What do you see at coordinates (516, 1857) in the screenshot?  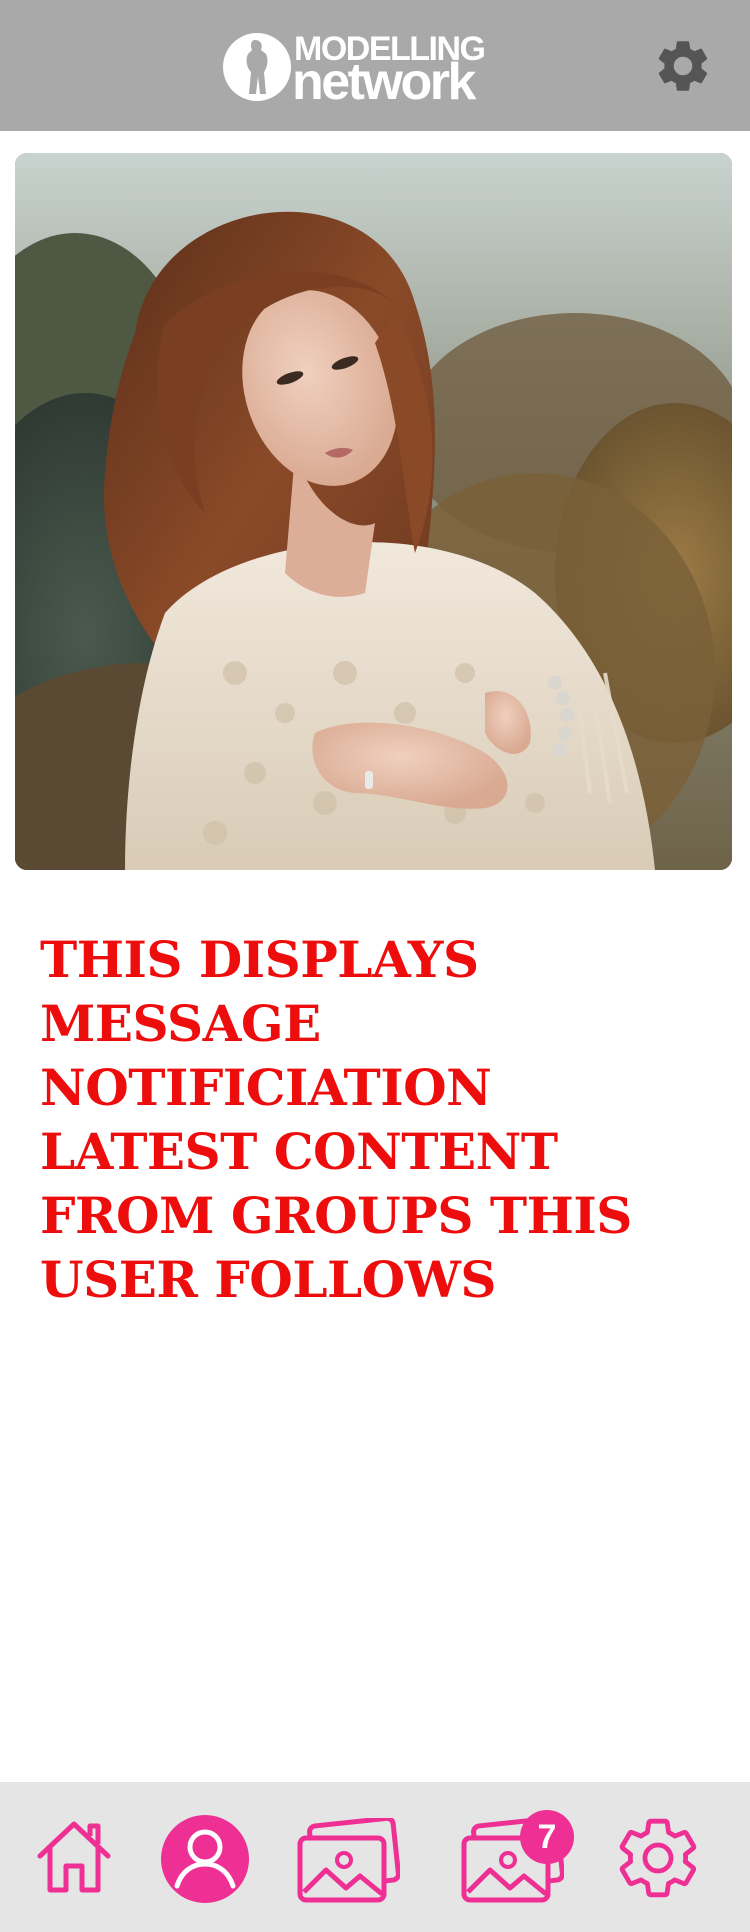 I see `nav-notifications: 7` at bounding box center [516, 1857].